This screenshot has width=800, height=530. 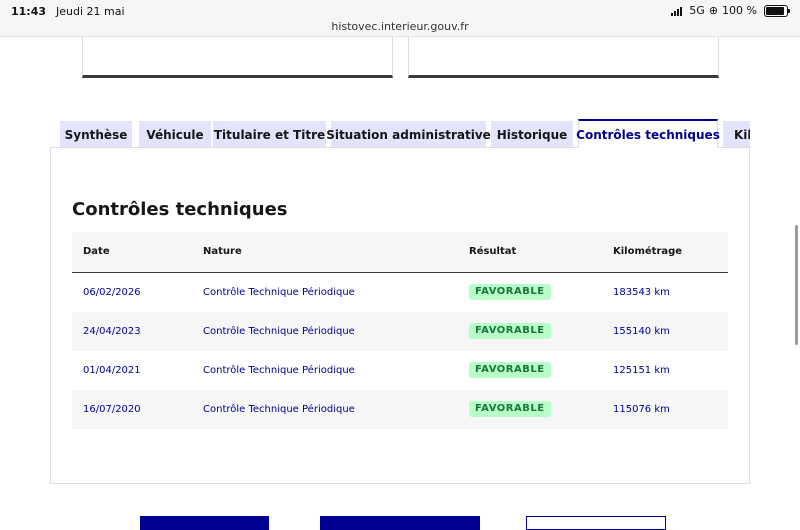 What do you see at coordinates (596, 523) in the screenshot?
I see `secondary-button` at bounding box center [596, 523].